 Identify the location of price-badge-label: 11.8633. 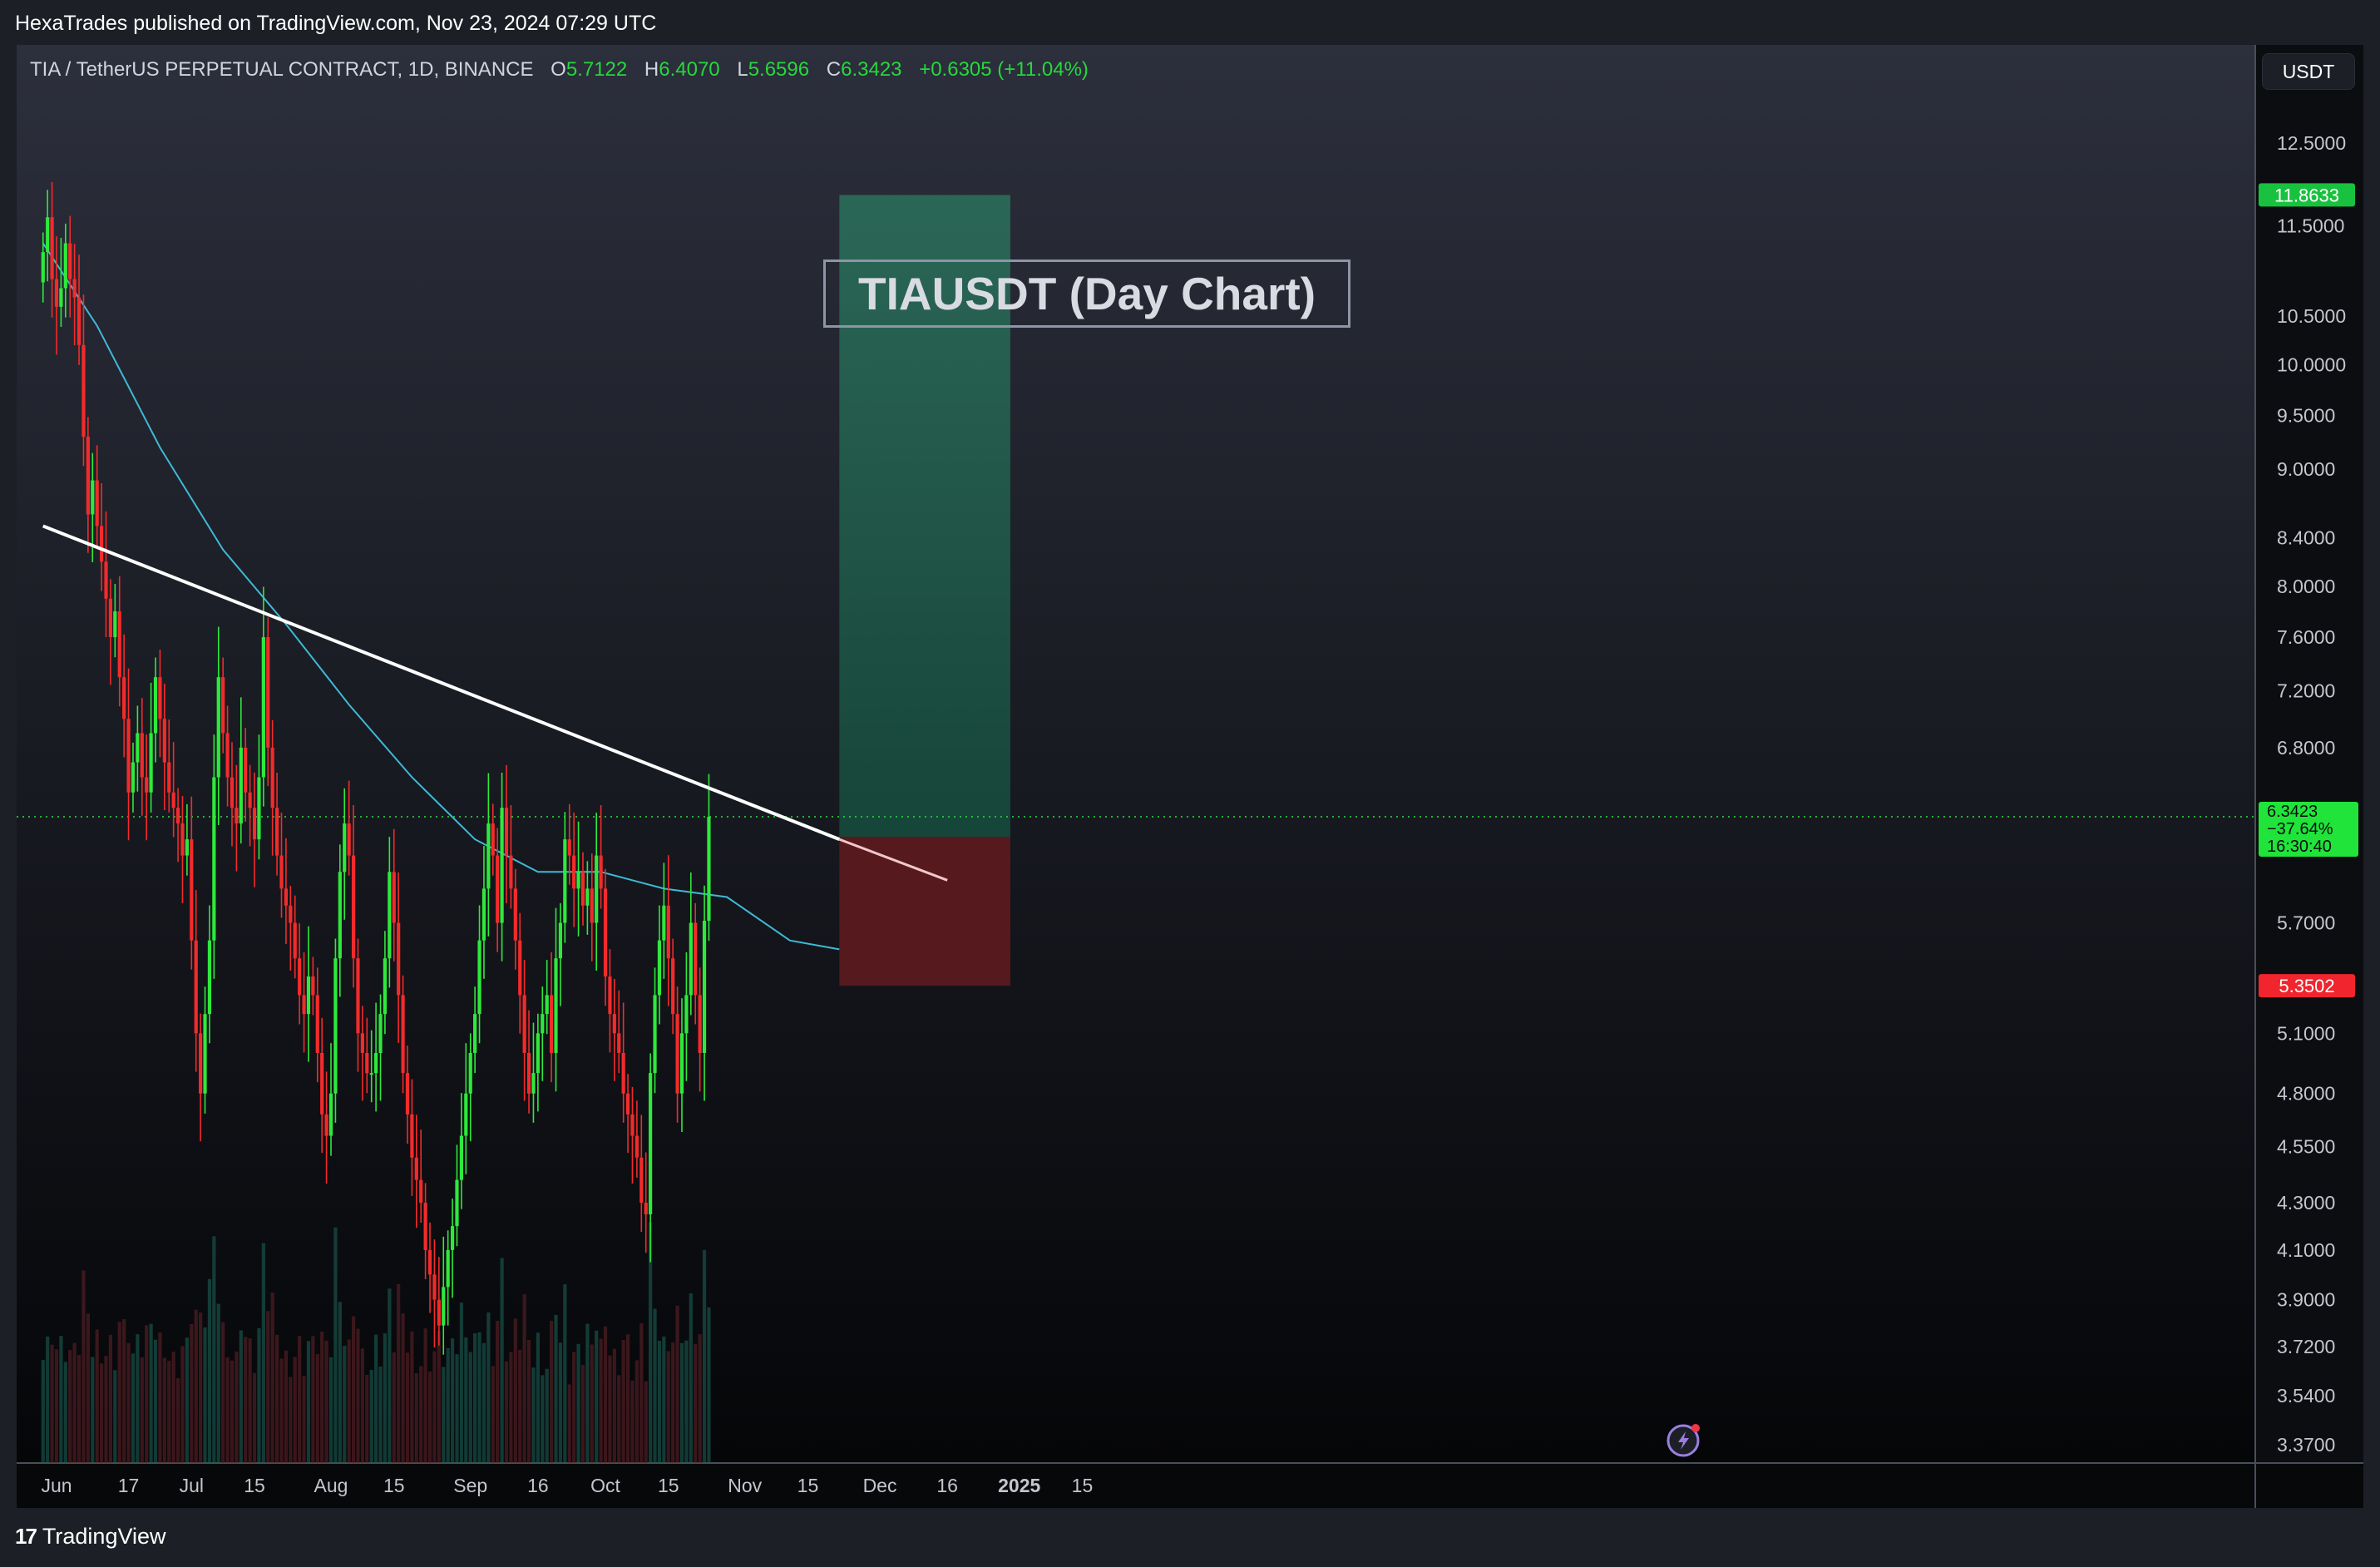
(2306, 195).